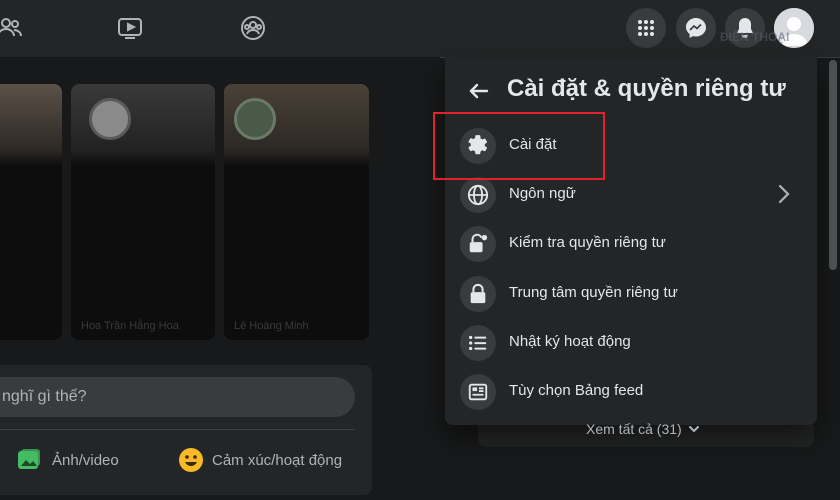  I want to click on lock-icon, so click(478, 294).